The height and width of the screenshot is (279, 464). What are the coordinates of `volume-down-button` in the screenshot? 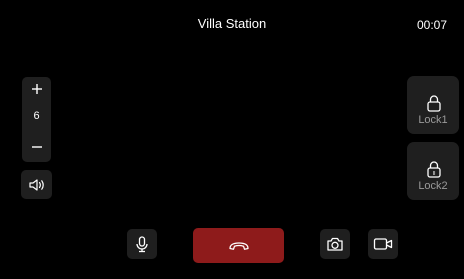 It's located at (36, 147).